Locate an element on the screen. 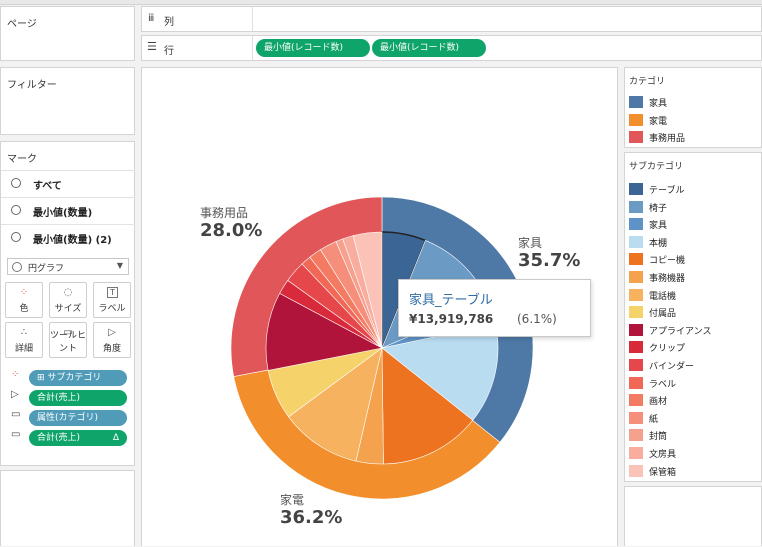 This screenshot has height=547, width=762. tooltip-pct: (6.1%) is located at coordinates (537, 319).